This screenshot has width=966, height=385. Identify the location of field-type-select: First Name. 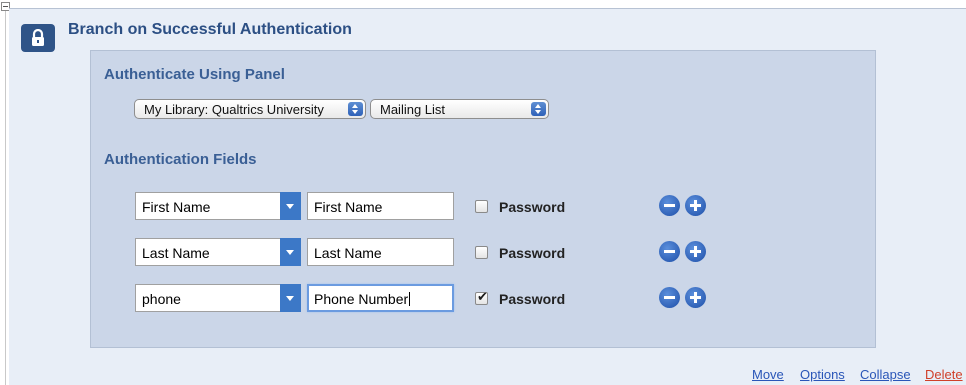
(218, 206).